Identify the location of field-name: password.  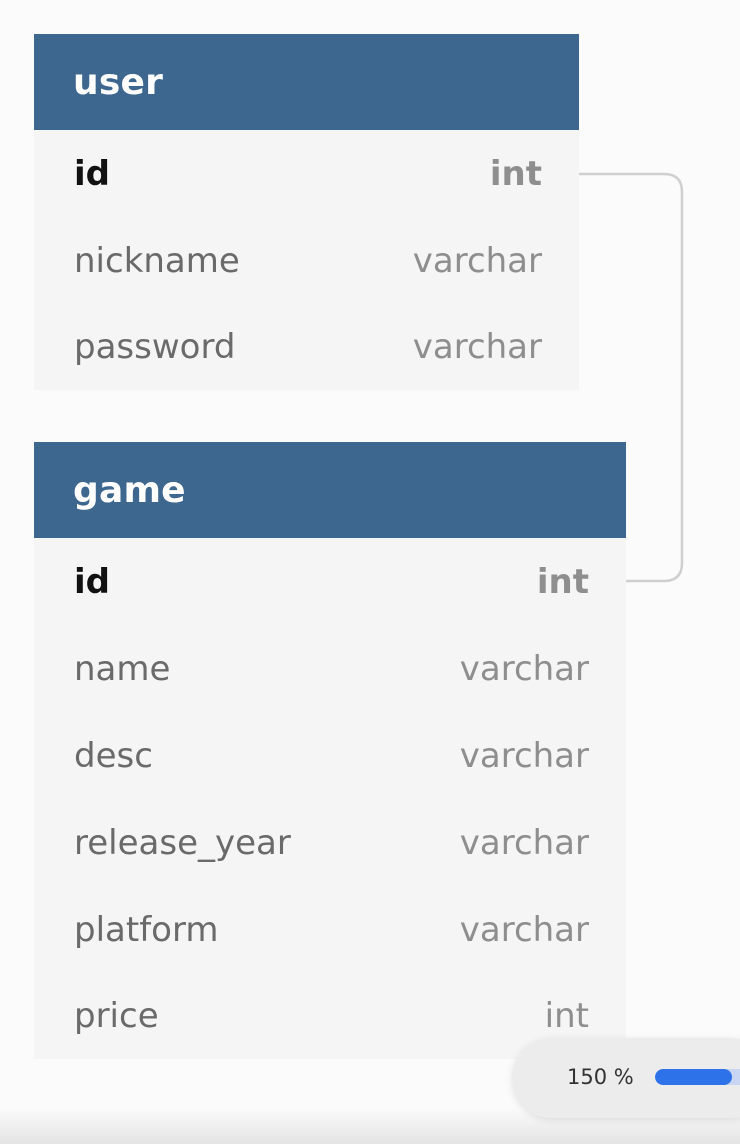
(155, 347).